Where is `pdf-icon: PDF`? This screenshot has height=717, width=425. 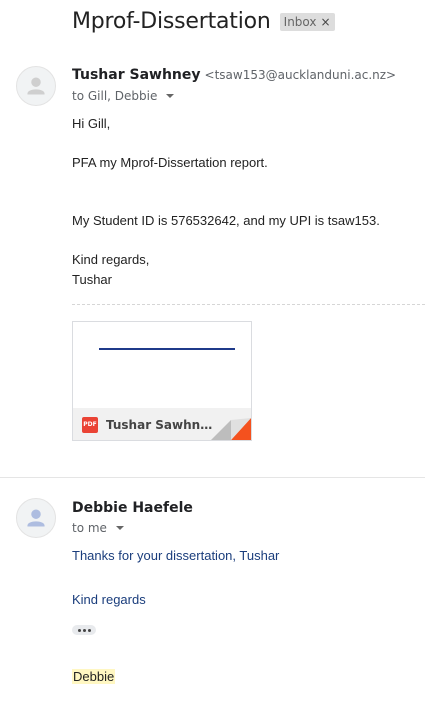
pdf-icon: PDF is located at coordinates (90, 424).